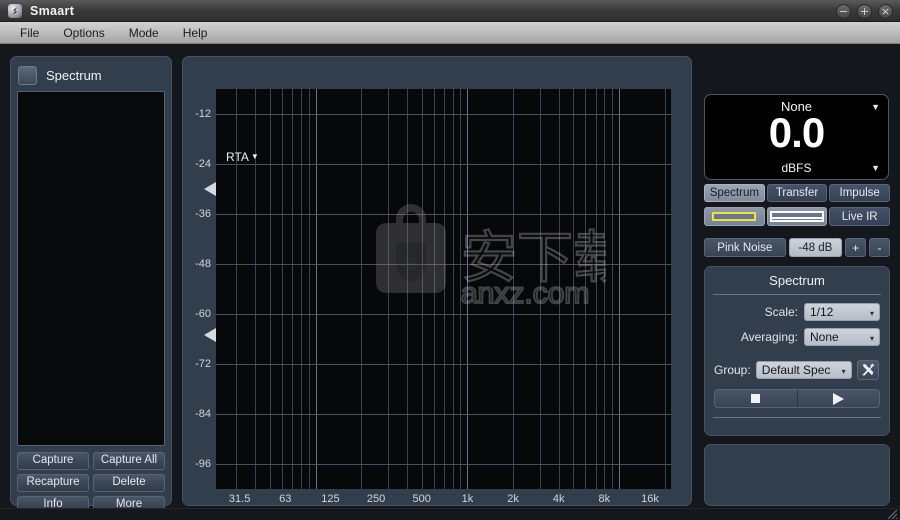  What do you see at coordinates (745, 247) in the screenshot?
I see `pink-noise-button: Pink Noise` at bounding box center [745, 247].